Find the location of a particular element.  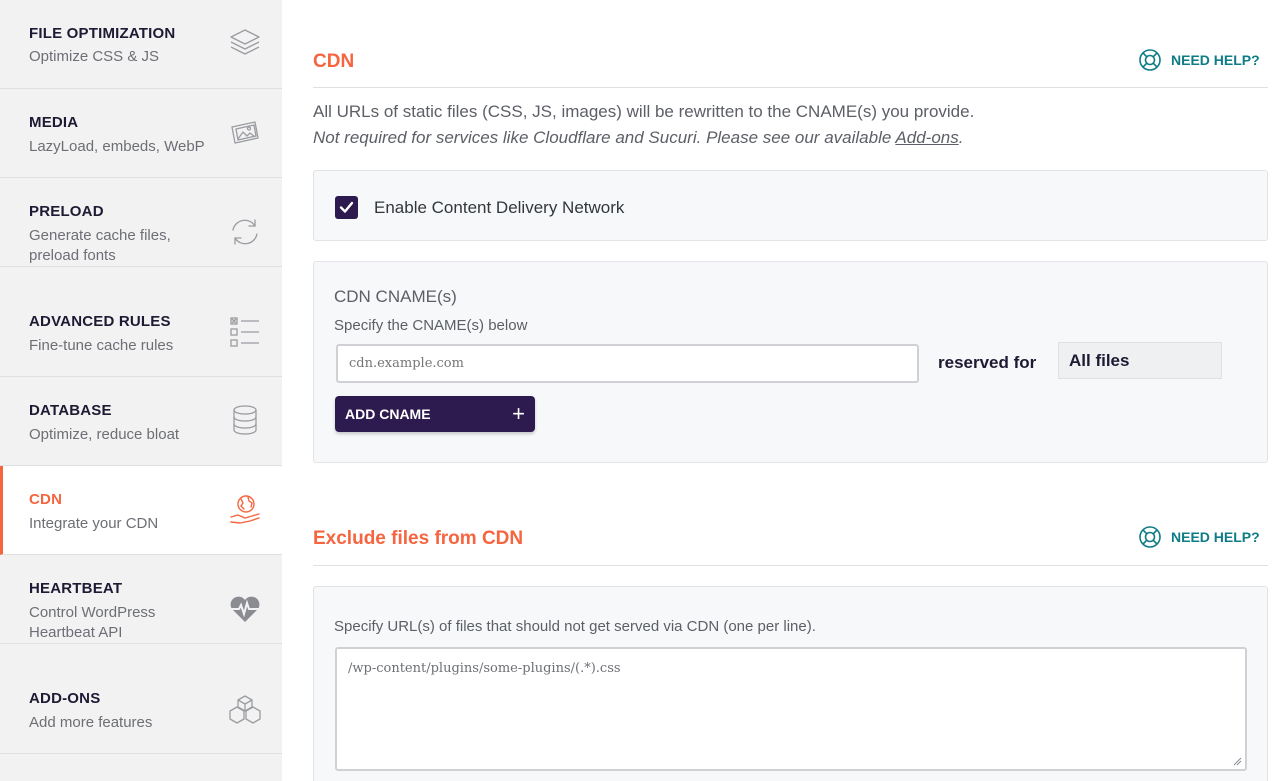

layers-icon is located at coordinates (245, 43).